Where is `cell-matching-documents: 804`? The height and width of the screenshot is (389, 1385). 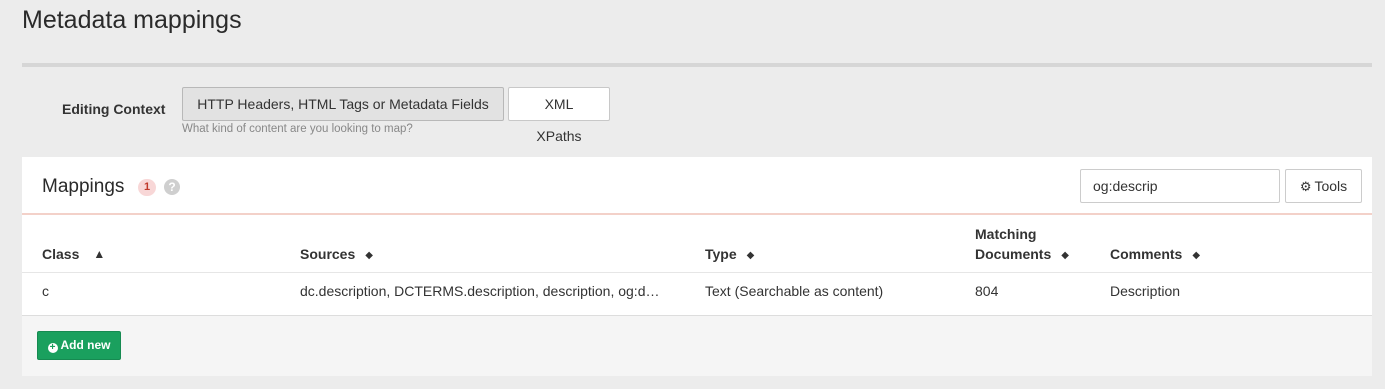 cell-matching-documents: 804 is located at coordinates (986, 291).